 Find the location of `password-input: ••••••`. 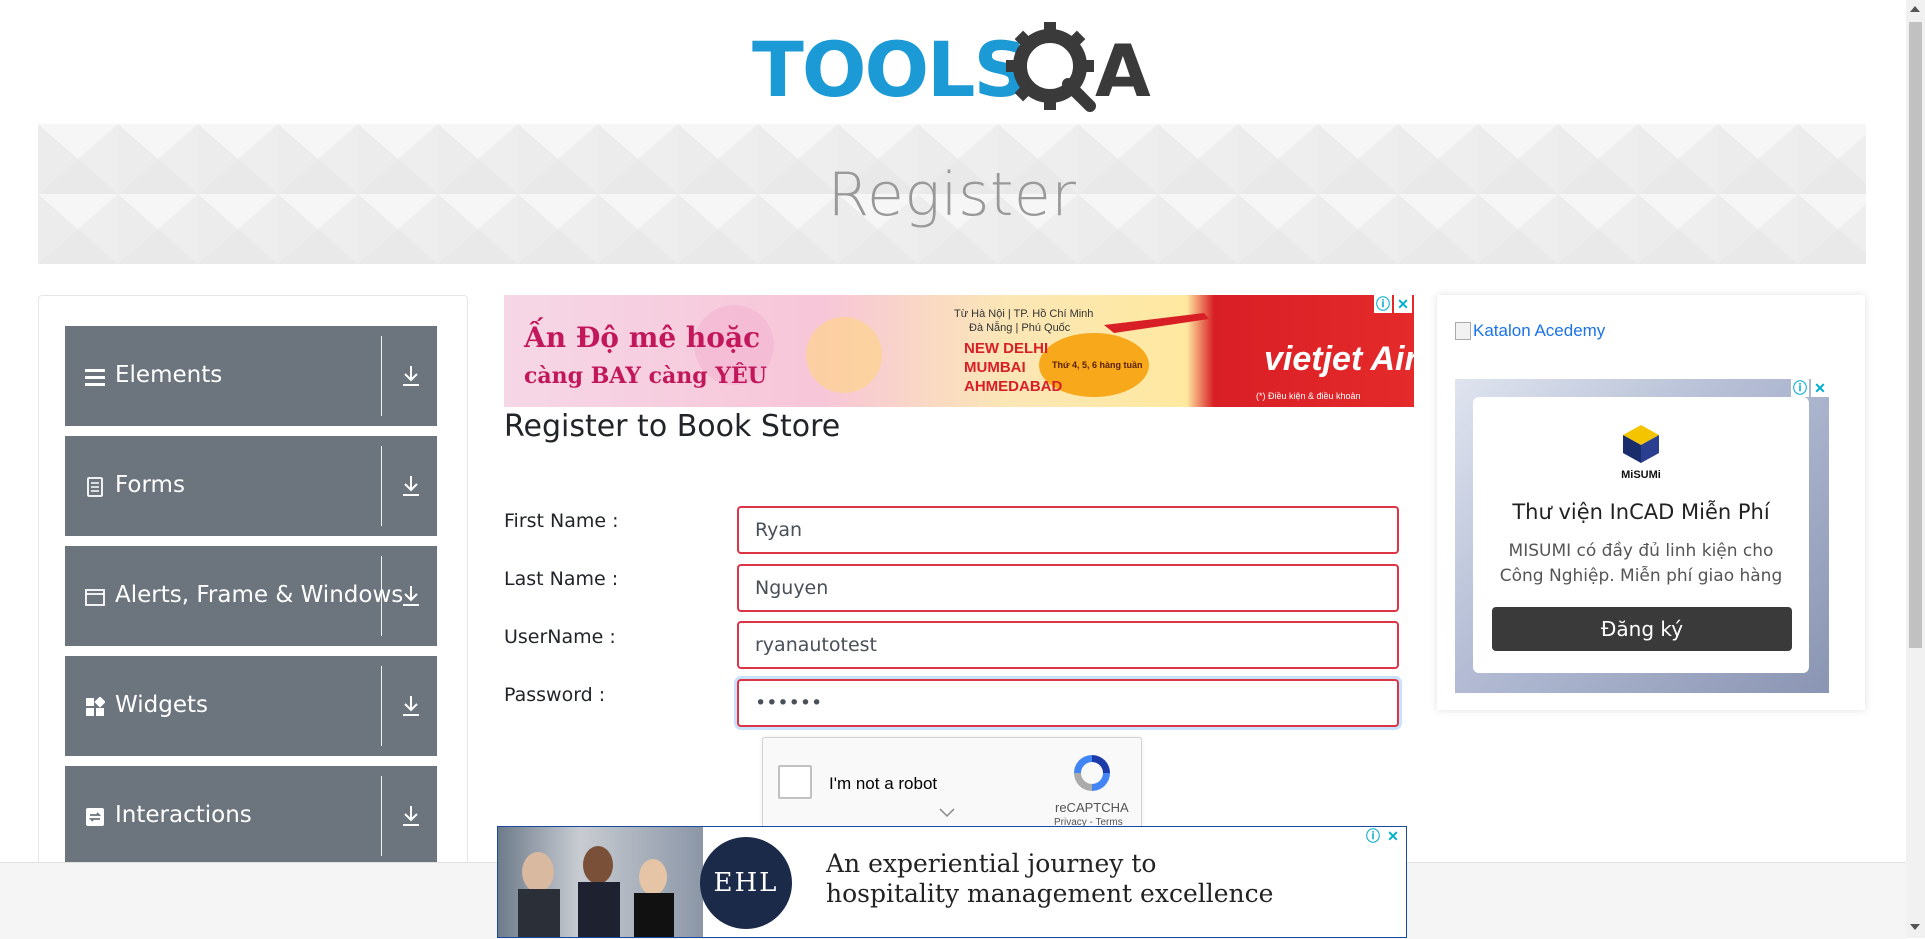

password-input: •••••• is located at coordinates (1068, 703).